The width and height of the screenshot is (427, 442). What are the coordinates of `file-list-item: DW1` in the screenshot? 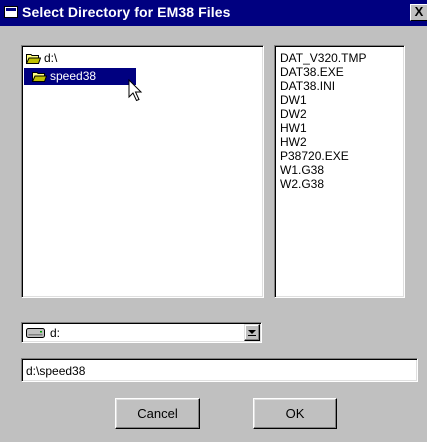 It's located at (293, 100).